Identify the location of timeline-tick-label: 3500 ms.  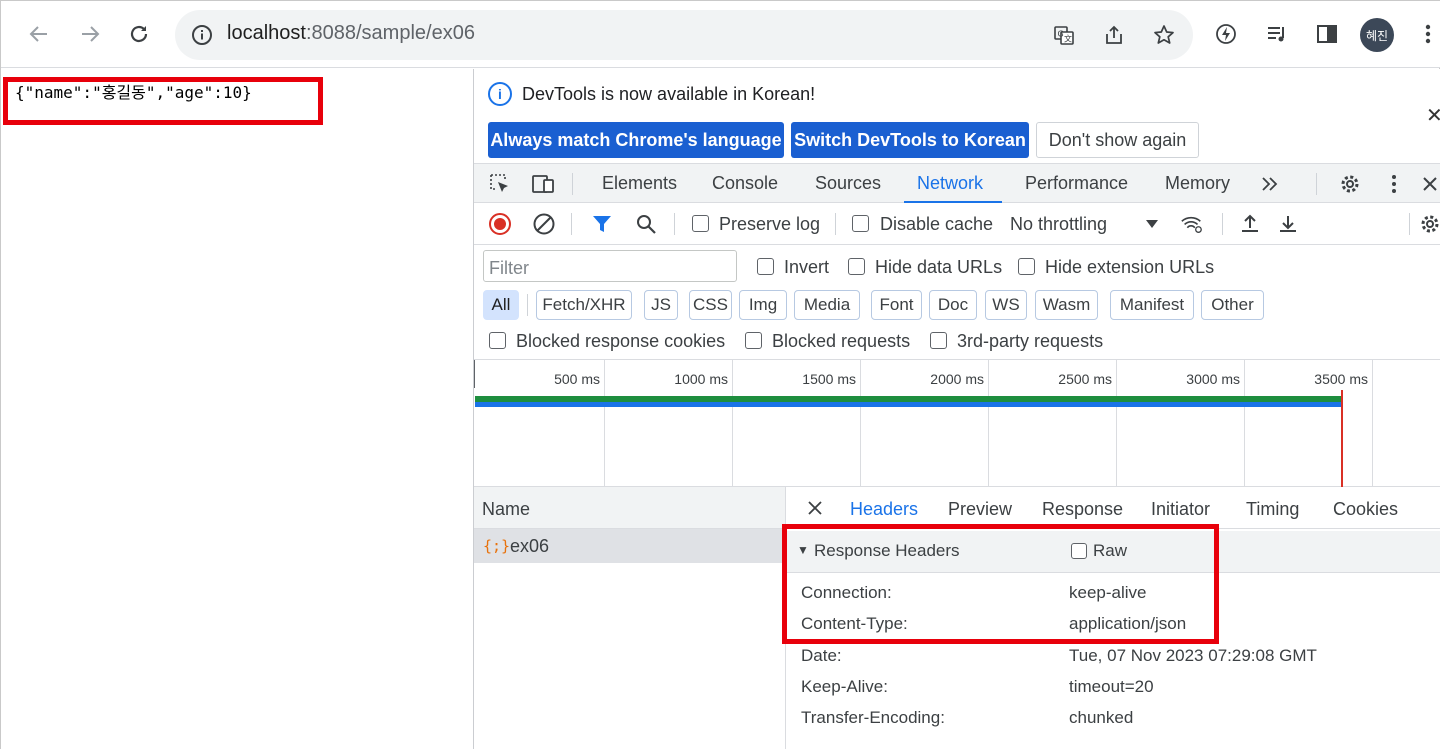
(1341, 379).